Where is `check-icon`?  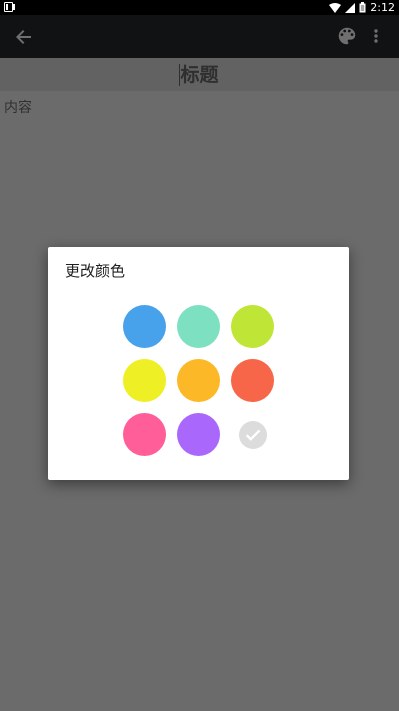
check-icon is located at coordinates (253, 435).